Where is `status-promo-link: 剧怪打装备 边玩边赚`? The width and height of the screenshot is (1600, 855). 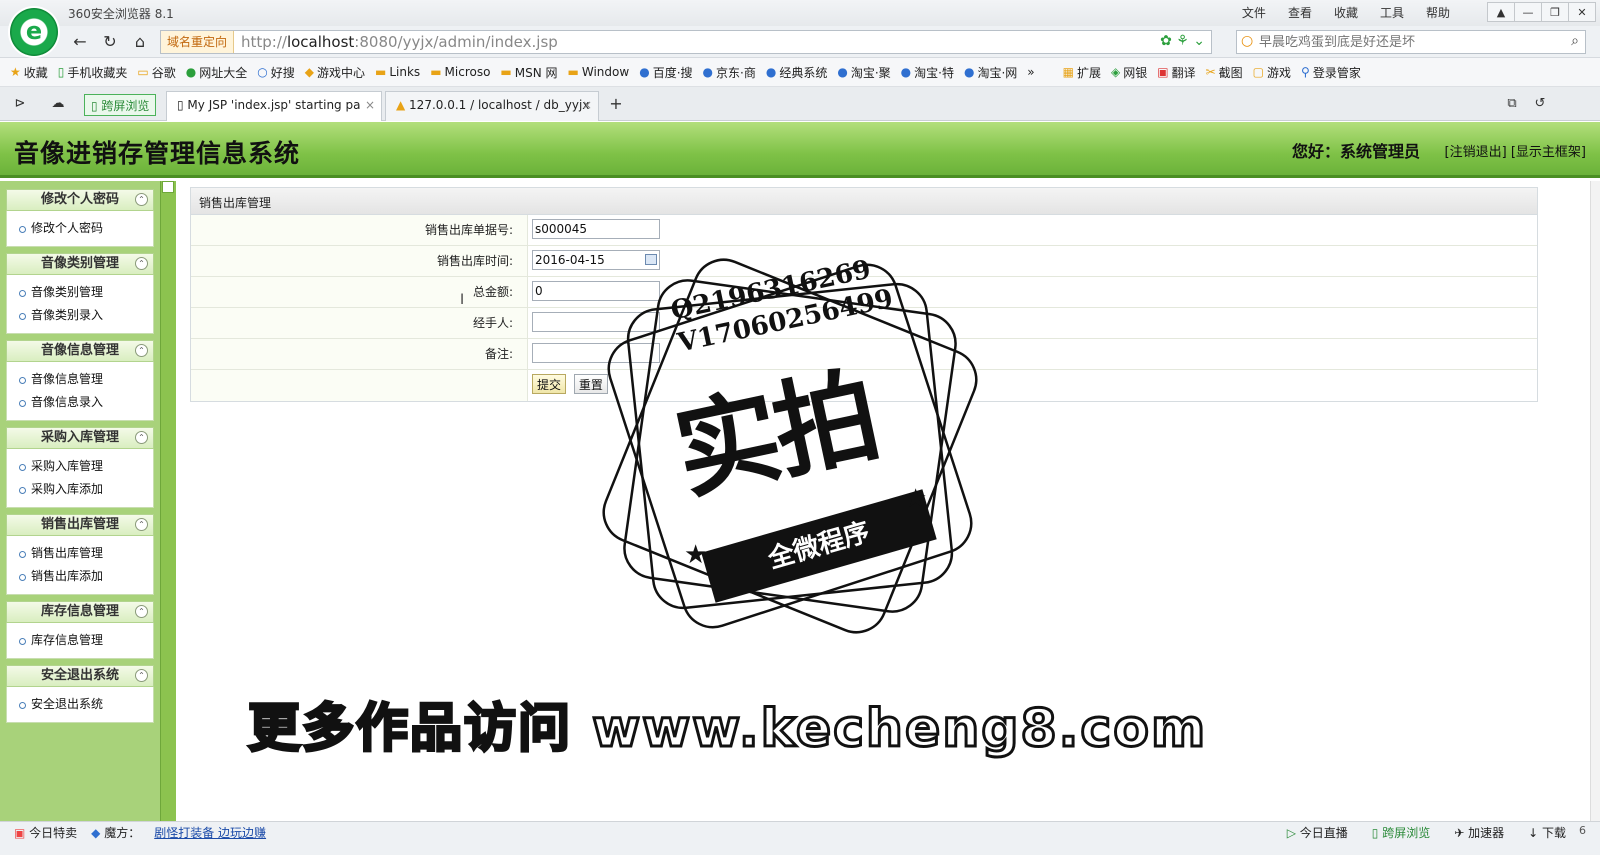 status-promo-link: 剧怪打装备 边玩边赚 is located at coordinates (210, 832).